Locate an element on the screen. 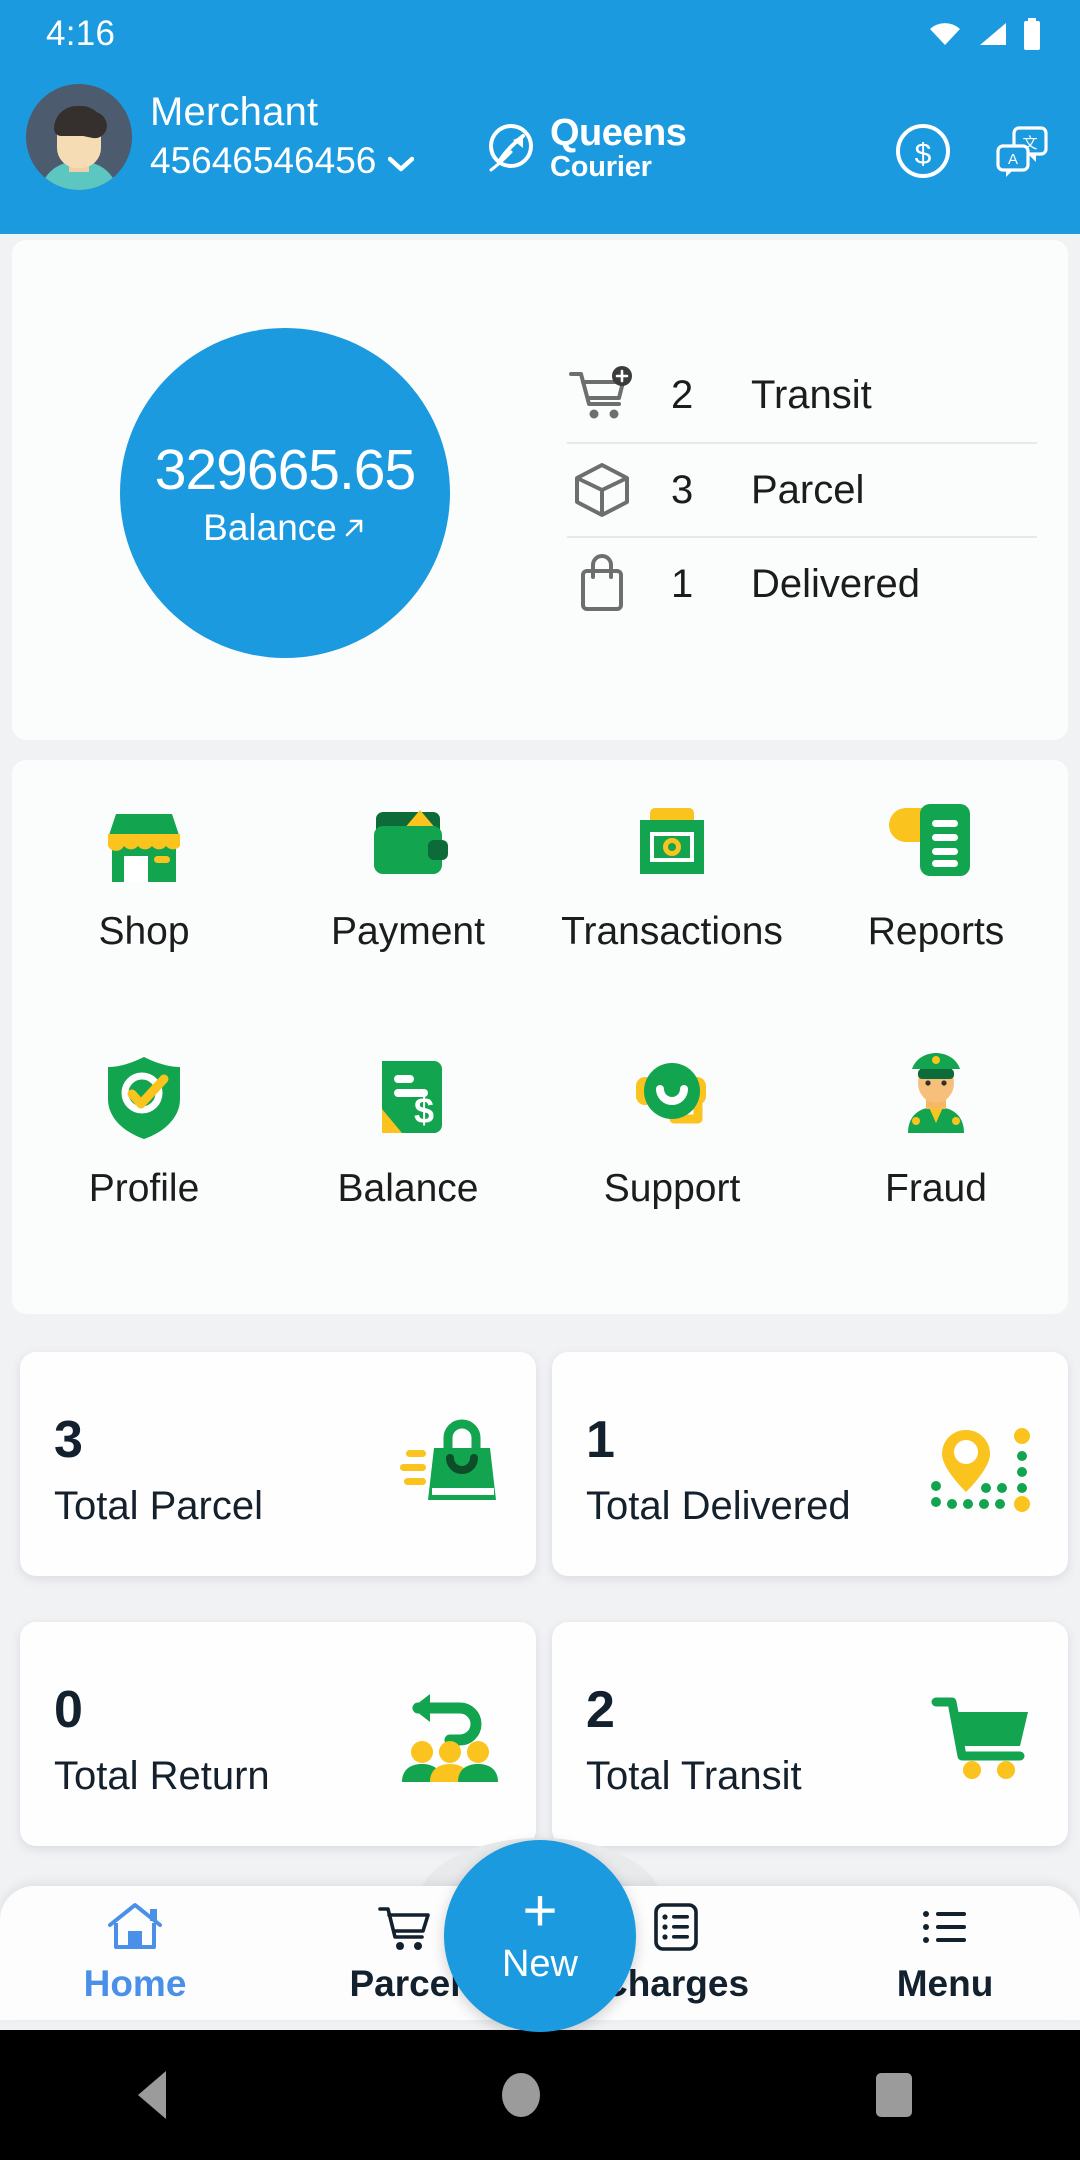 This screenshot has width=1080, height=2160. stat-row-delivered: 1 Delivered is located at coordinates (802, 583).